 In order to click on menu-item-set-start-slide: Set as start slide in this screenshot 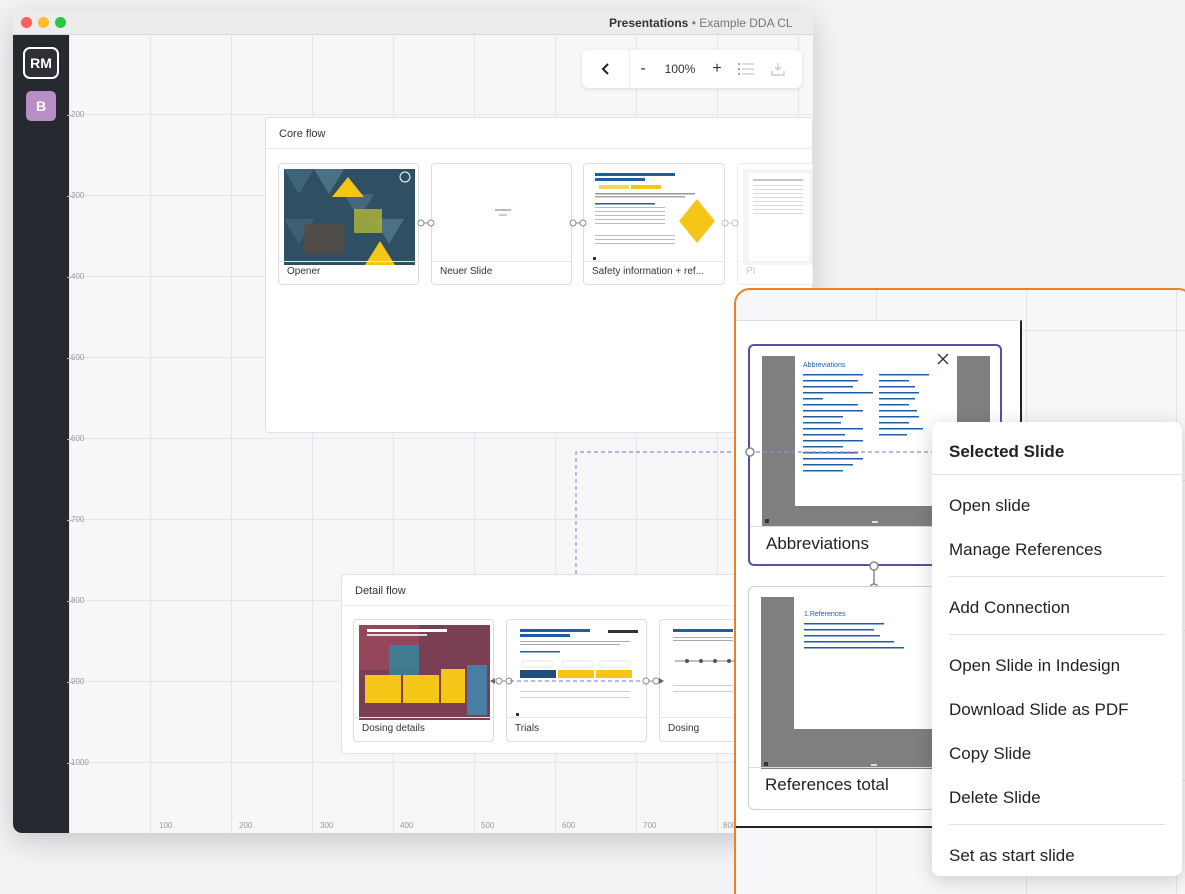, I will do `click(1012, 856)`.